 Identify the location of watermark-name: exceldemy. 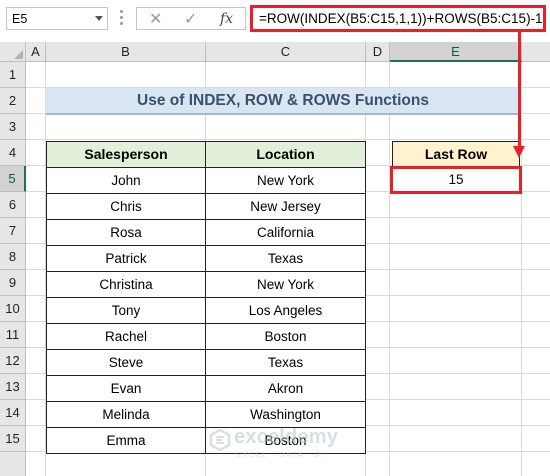
(286, 437).